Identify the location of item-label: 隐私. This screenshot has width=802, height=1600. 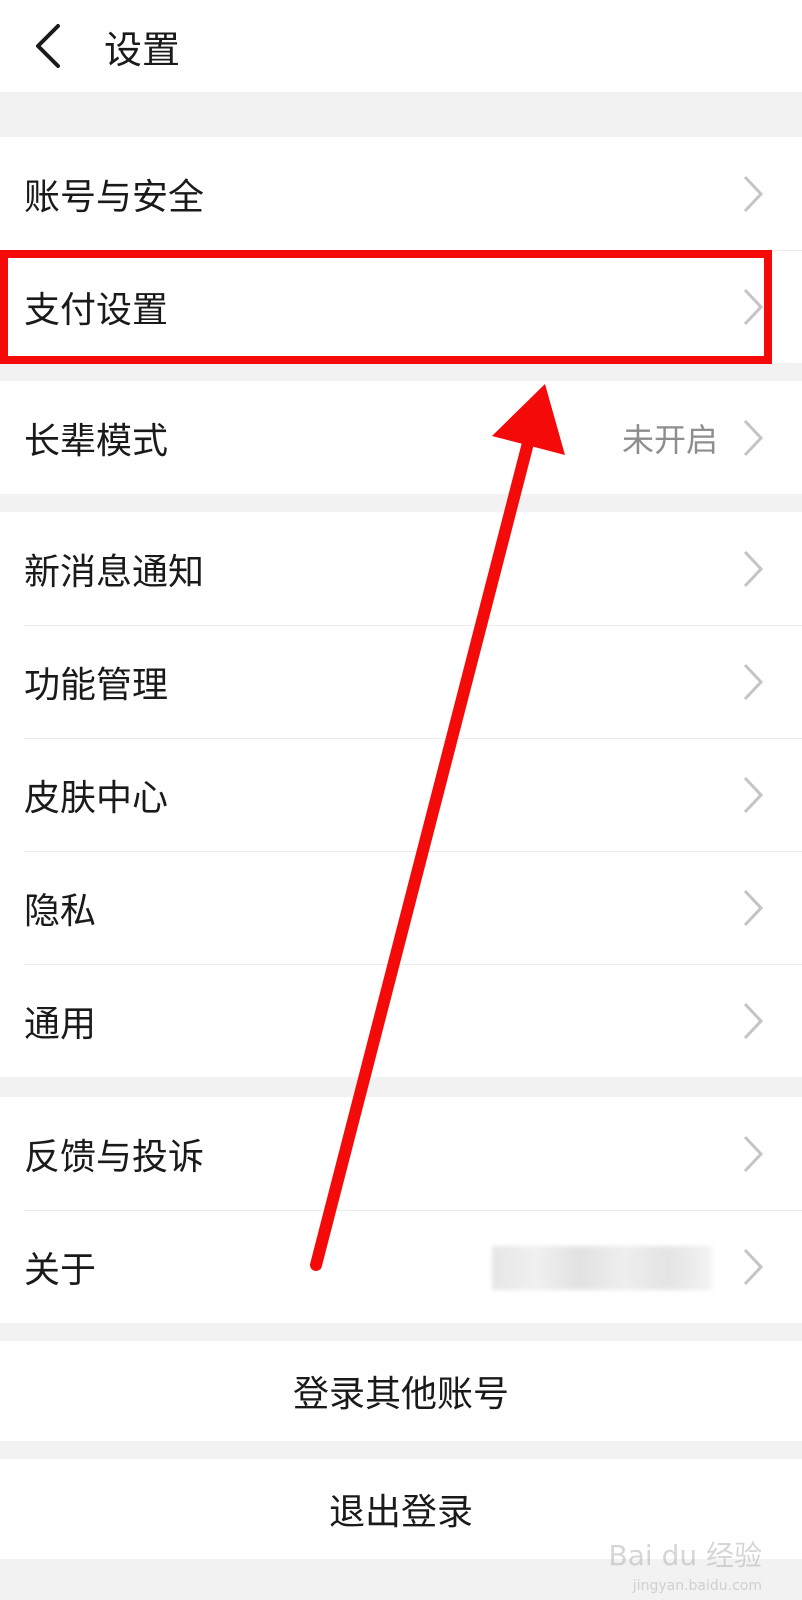
(60, 911).